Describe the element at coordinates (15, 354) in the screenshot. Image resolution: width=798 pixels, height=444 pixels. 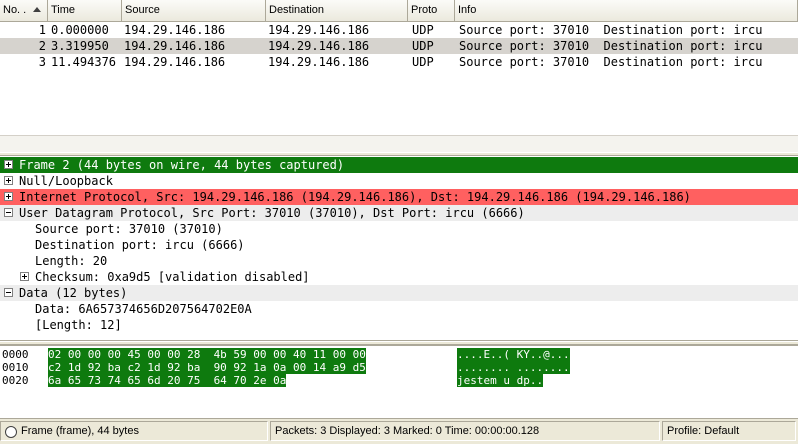
I see `hex-offset: 0000` at that location.